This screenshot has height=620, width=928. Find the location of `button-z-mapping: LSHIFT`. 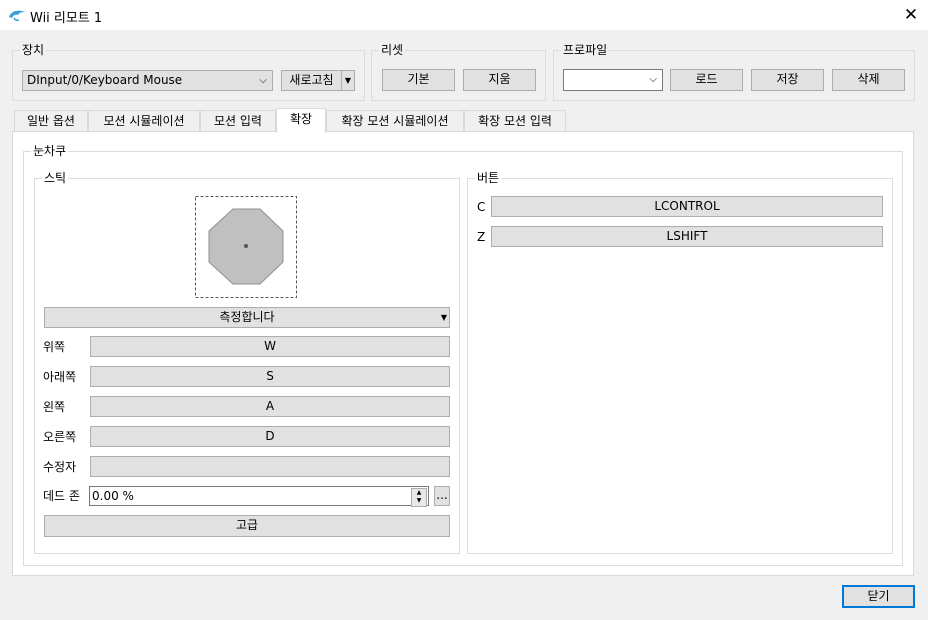

button-z-mapping: LSHIFT is located at coordinates (687, 236).